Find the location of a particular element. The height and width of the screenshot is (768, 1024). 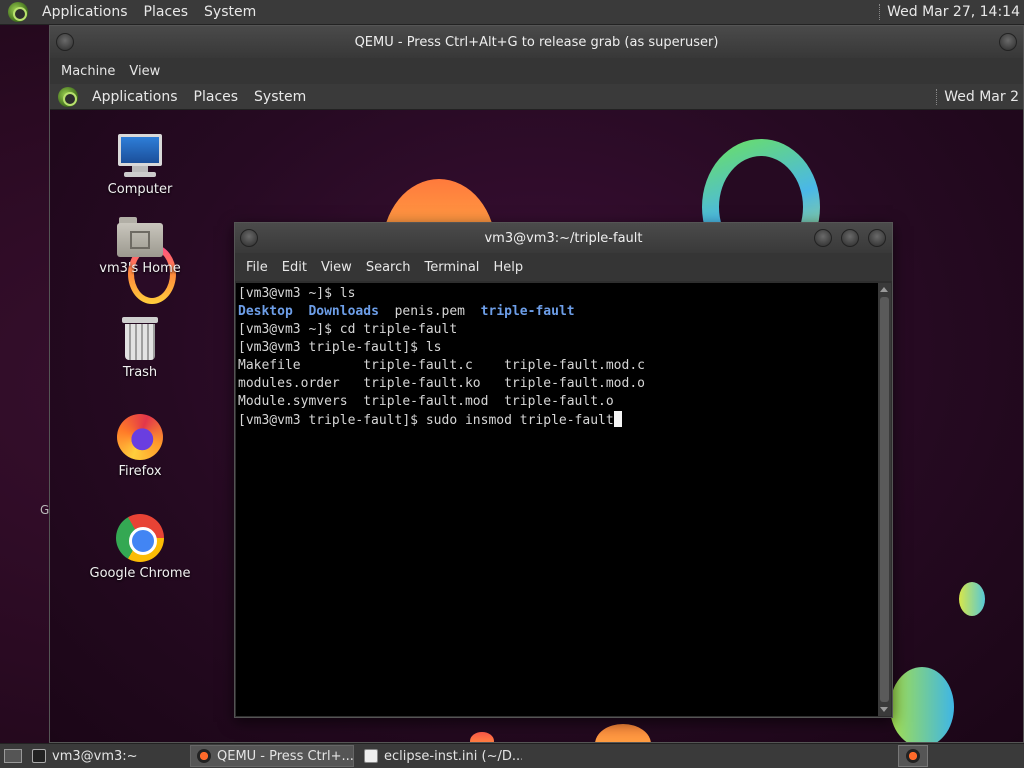

qemu-tray-icon is located at coordinates (913, 756).